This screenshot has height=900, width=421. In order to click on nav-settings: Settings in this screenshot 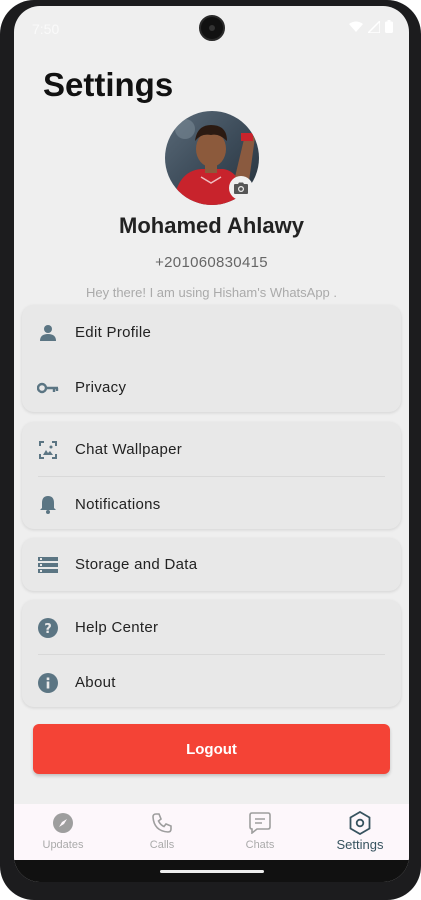, I will do `click(360, 831)`.